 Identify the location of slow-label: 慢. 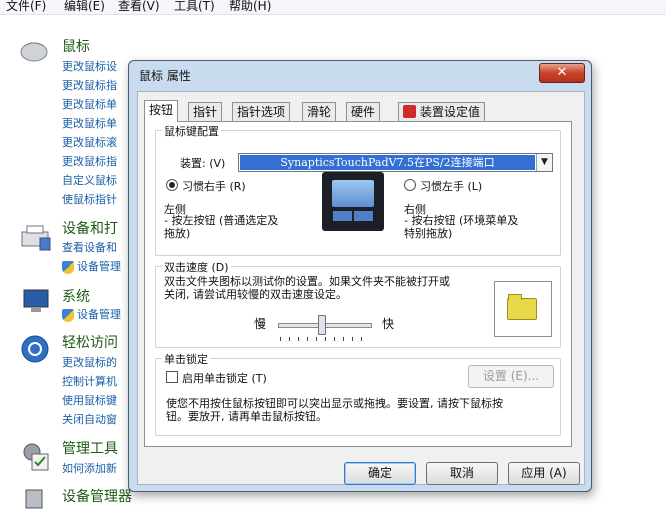
(260, 324).